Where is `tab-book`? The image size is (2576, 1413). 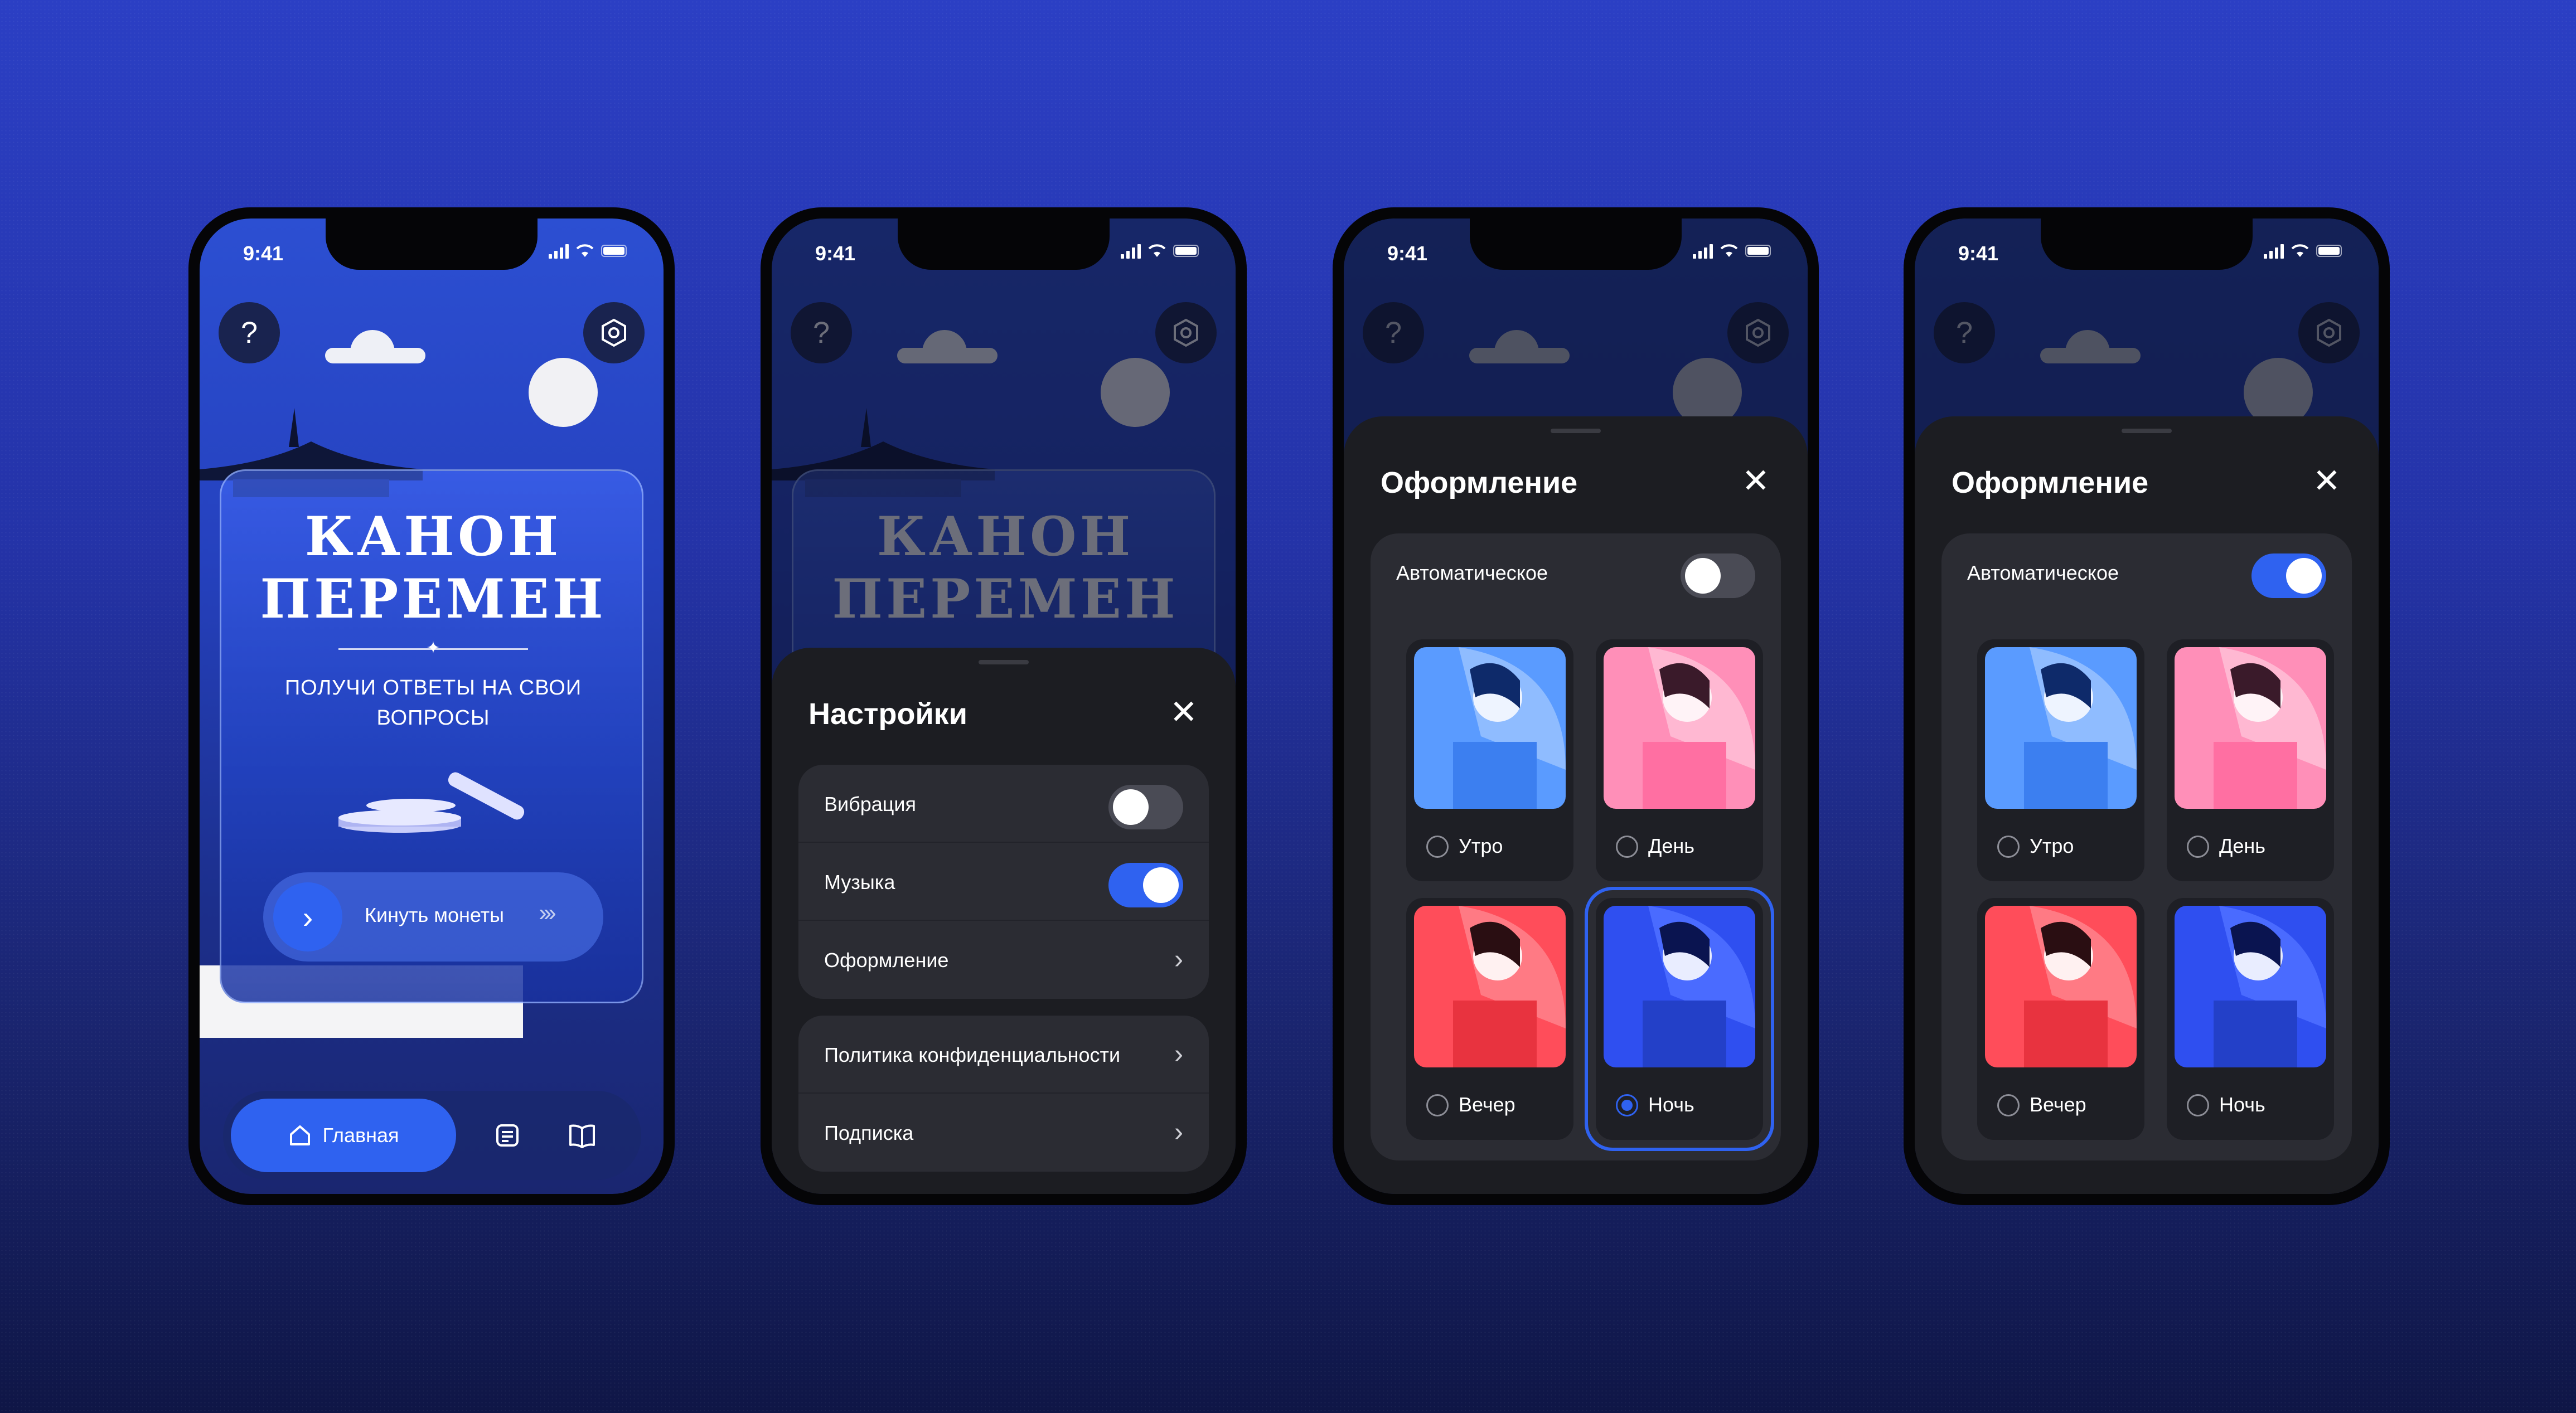 tab-book is located at coordinates (582, 1136).